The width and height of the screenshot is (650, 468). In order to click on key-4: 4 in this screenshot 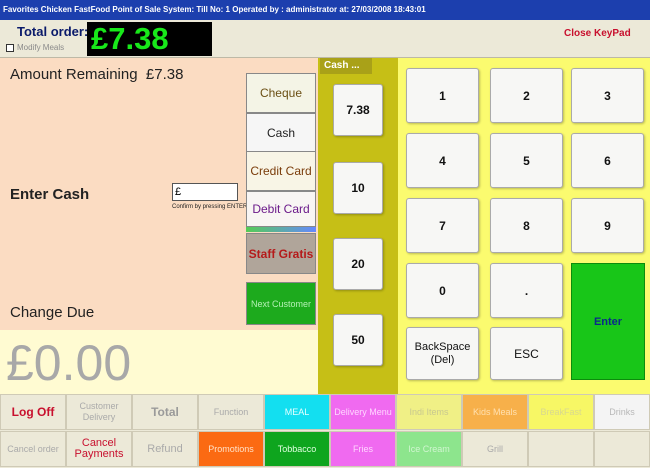, I will do `click(442, 160)`.